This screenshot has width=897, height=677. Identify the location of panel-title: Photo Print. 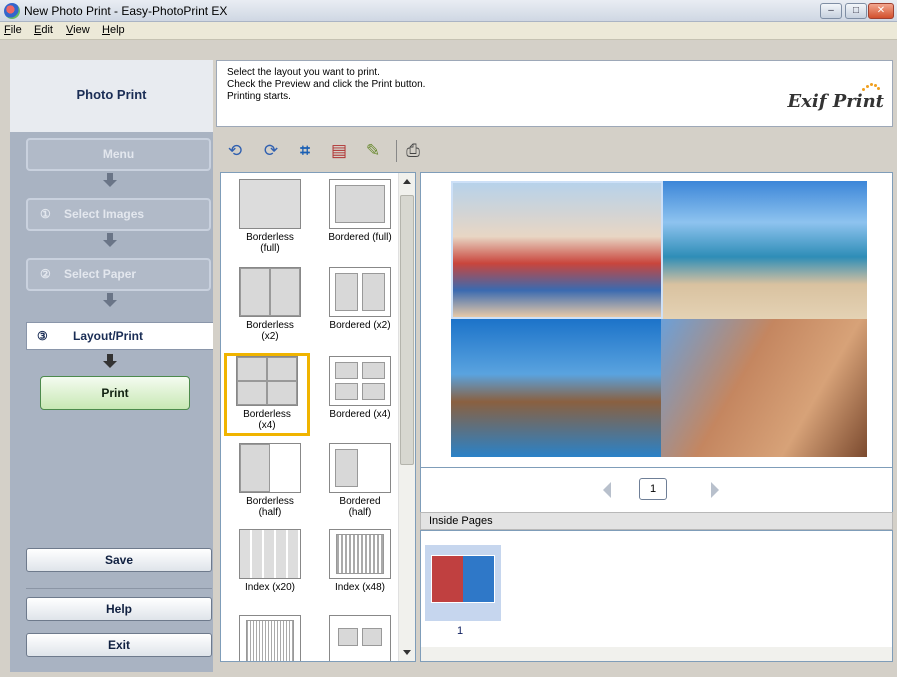
(111, 94).